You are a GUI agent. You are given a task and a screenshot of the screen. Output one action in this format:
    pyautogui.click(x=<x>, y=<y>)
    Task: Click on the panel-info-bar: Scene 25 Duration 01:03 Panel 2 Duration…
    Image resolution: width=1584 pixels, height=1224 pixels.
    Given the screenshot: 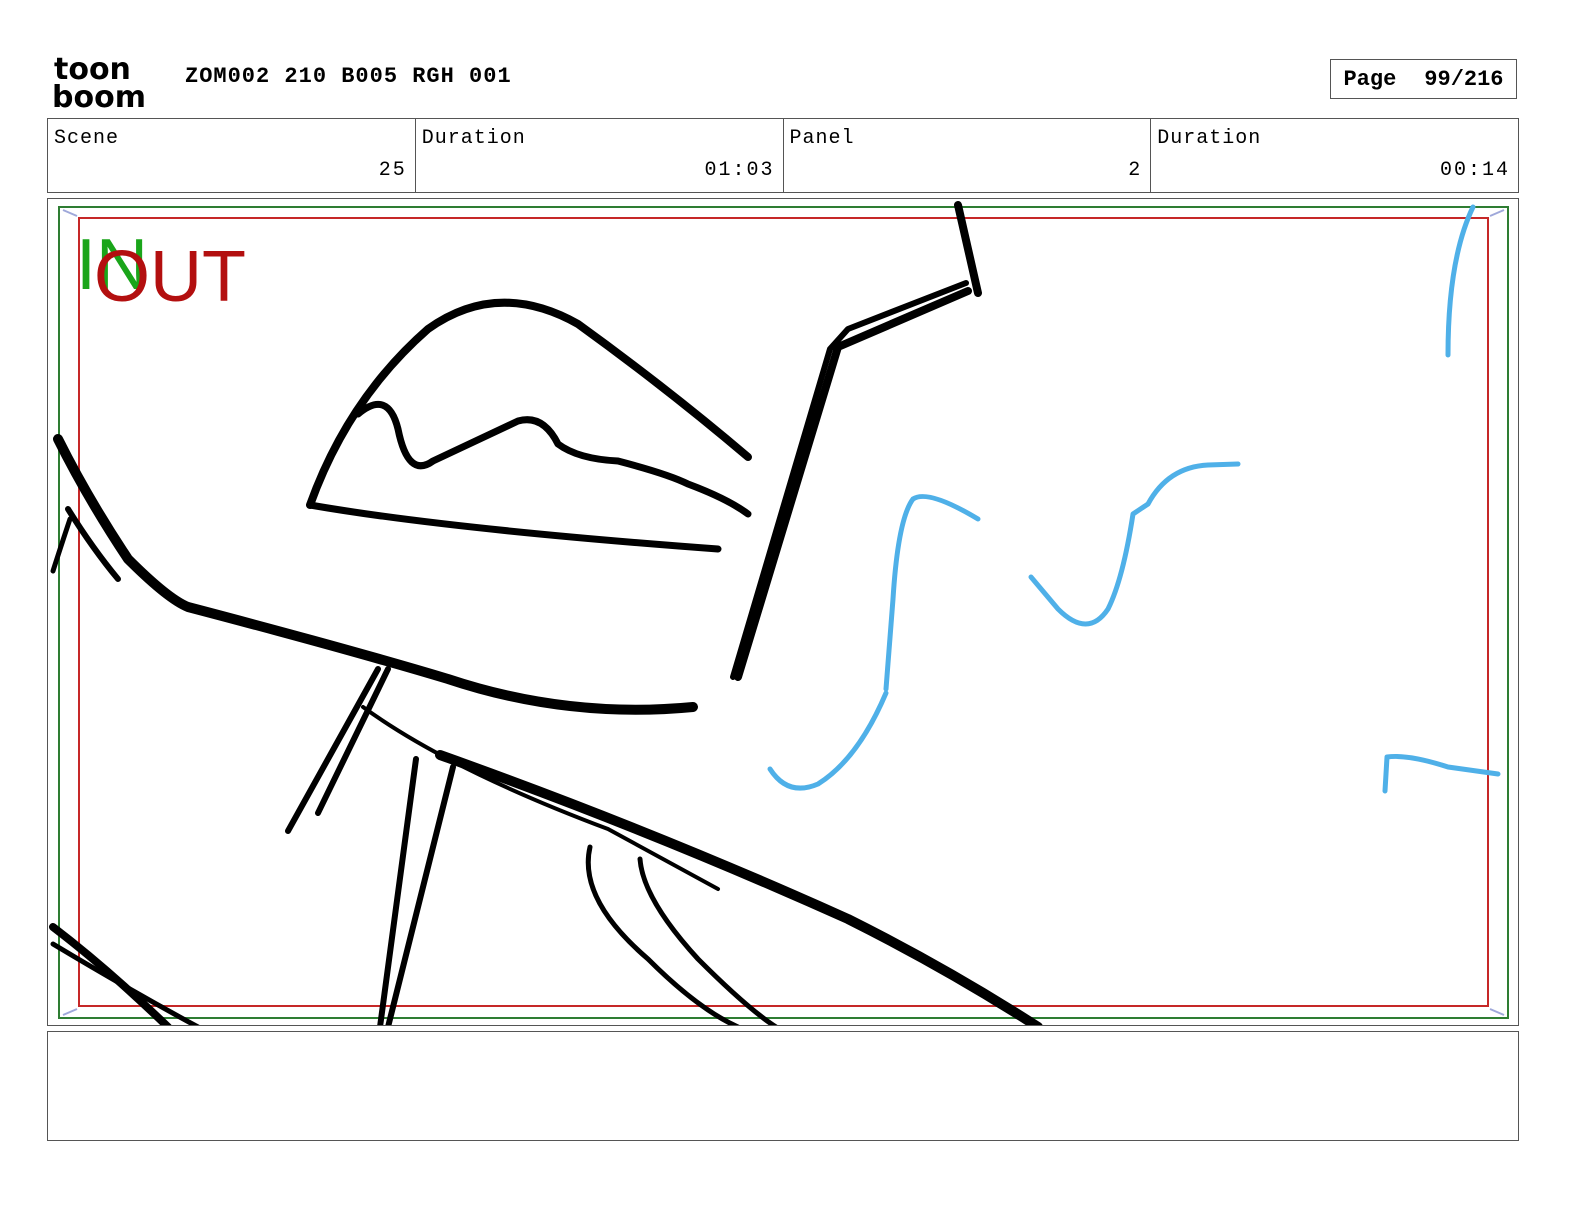 What is the action you would take?
    pyautogui.click(x=783, y=155)
    